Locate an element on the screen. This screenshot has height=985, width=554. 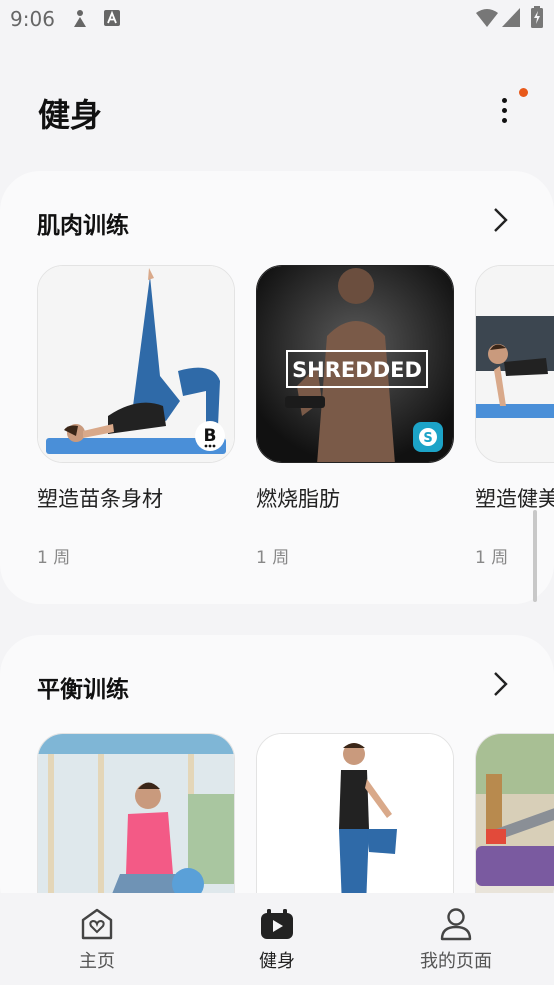
program-thumbnail: B is located at coordinates (136, 364).